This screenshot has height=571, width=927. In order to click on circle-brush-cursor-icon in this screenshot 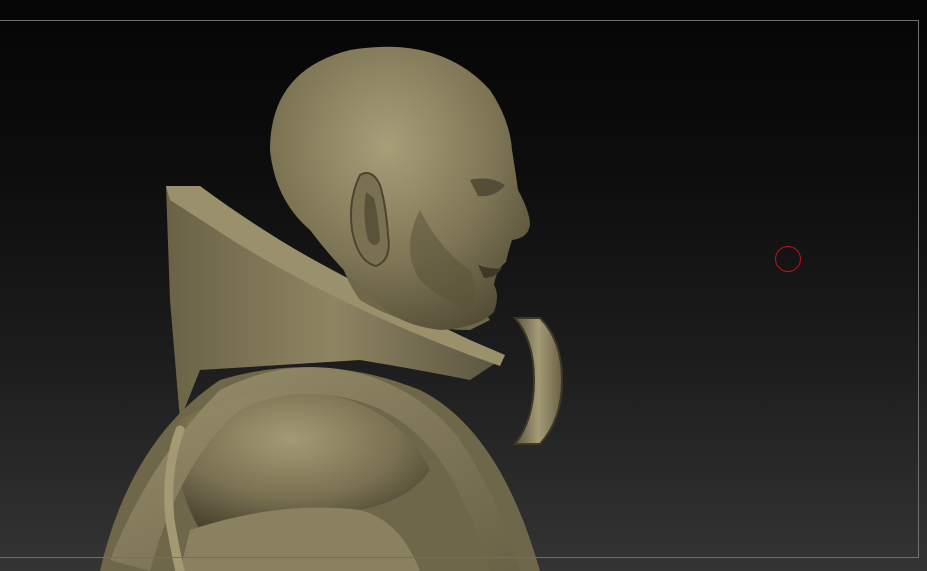, I will do `click(788, 259)`.